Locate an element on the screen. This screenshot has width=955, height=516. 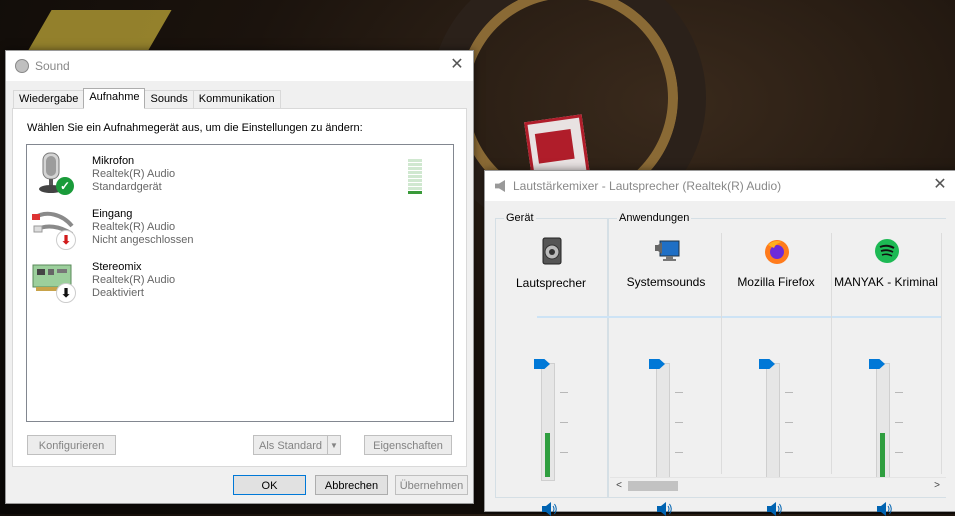
sound-titlebar: Sound ✕ is located at coordinates (239, 66).